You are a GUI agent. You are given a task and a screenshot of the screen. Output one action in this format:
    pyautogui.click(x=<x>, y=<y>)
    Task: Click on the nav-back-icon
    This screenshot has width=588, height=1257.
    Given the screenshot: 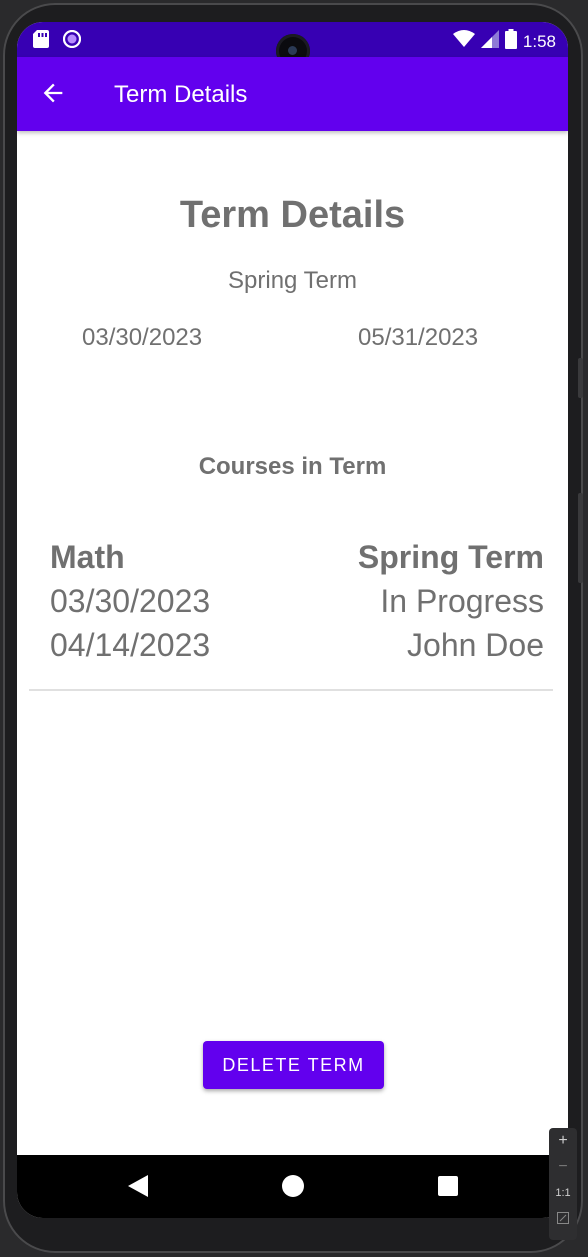 What is the action you would take?
    pyautogui.click(x=138, y=1188)
    